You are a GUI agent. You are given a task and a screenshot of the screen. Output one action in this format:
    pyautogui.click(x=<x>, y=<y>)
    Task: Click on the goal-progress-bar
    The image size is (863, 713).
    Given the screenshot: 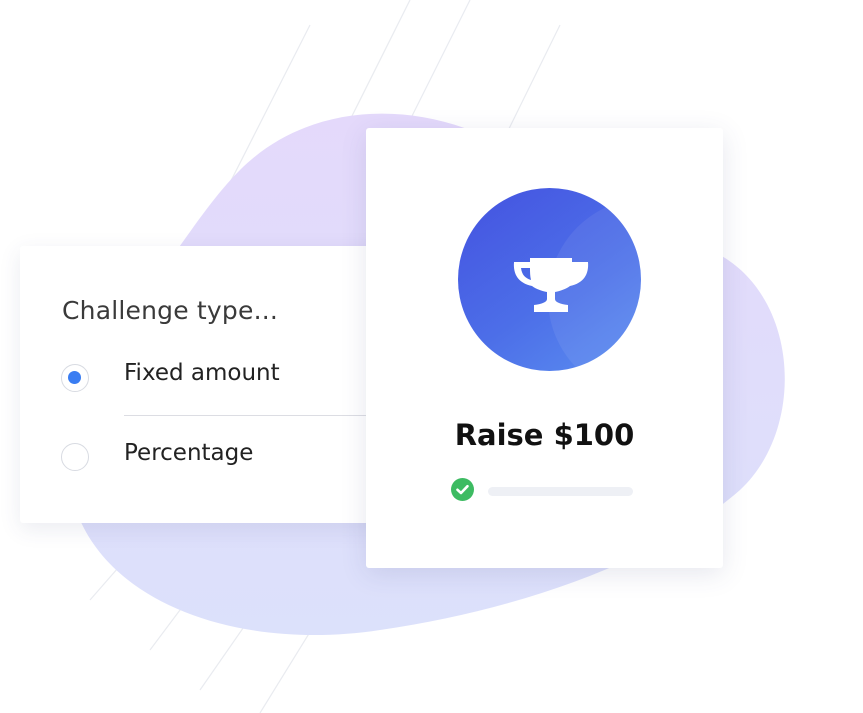 What is the action you would take?
    pyautogui.click(x=560, y=491)
    